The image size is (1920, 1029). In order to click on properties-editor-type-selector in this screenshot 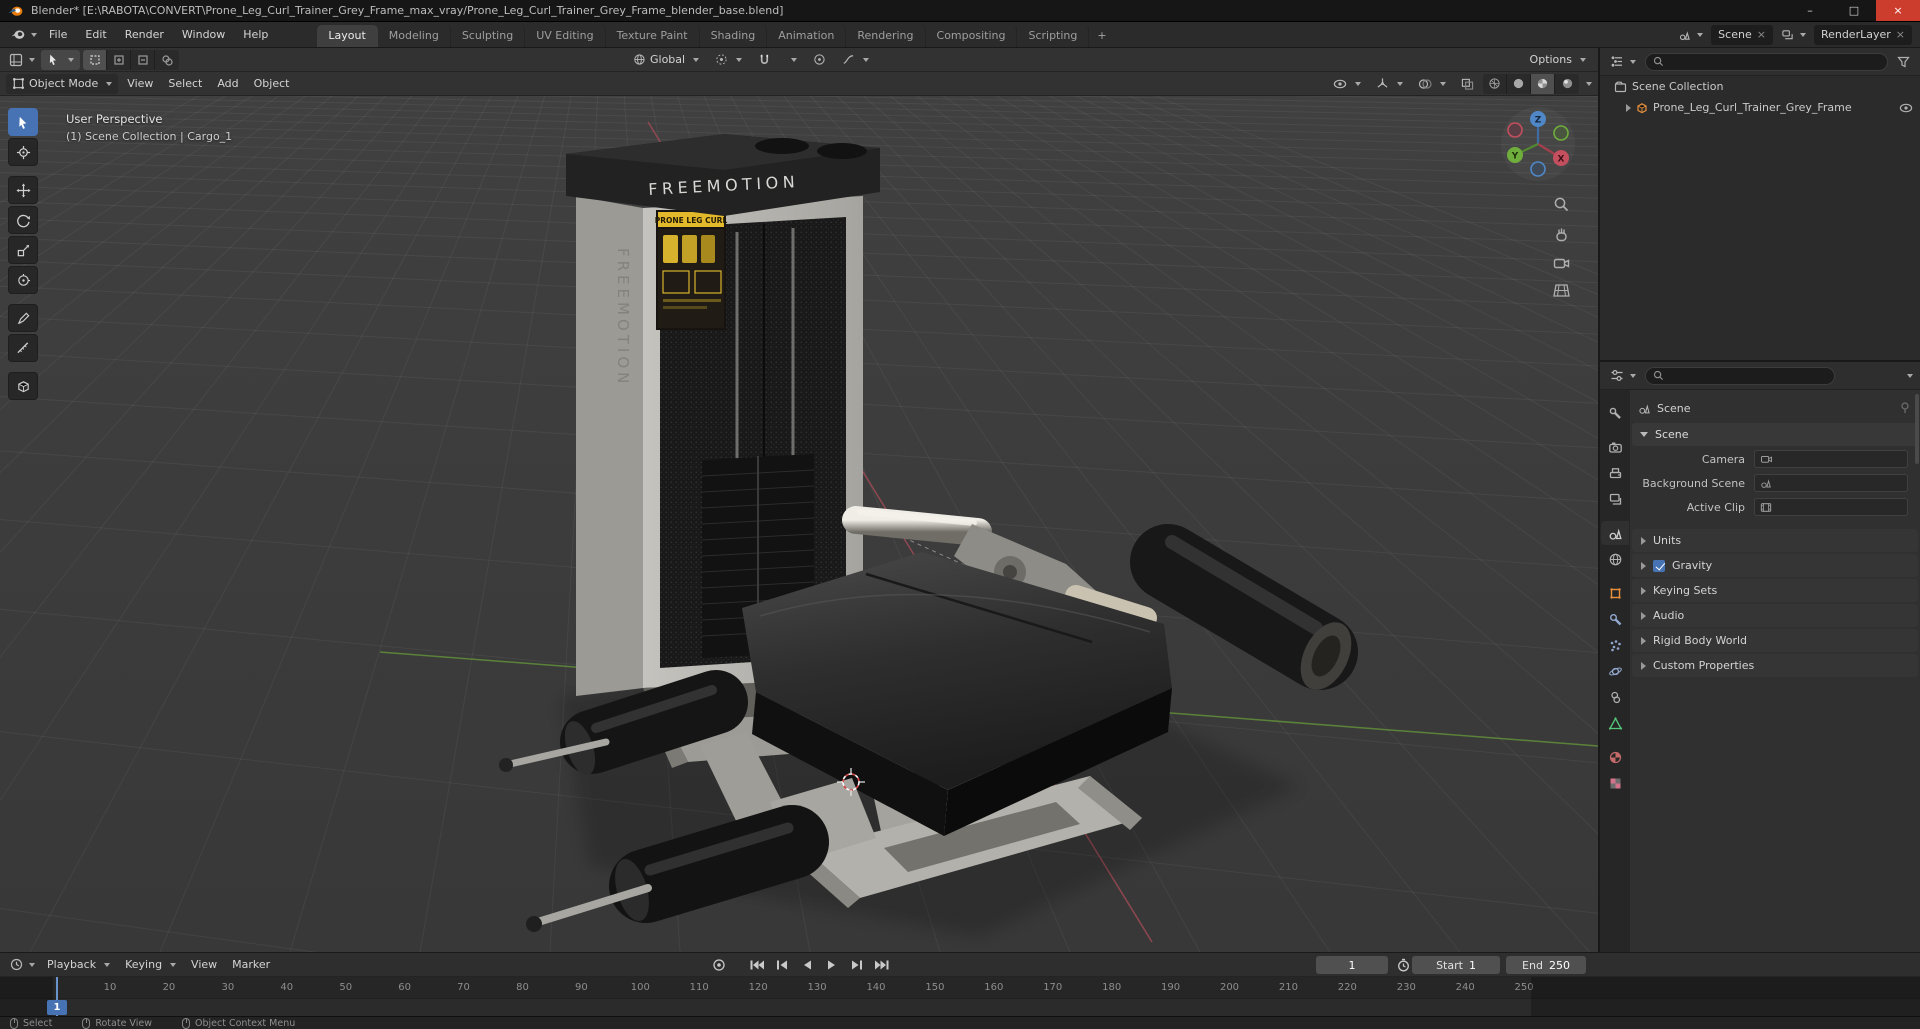, I will do `click(1623, 375)`.